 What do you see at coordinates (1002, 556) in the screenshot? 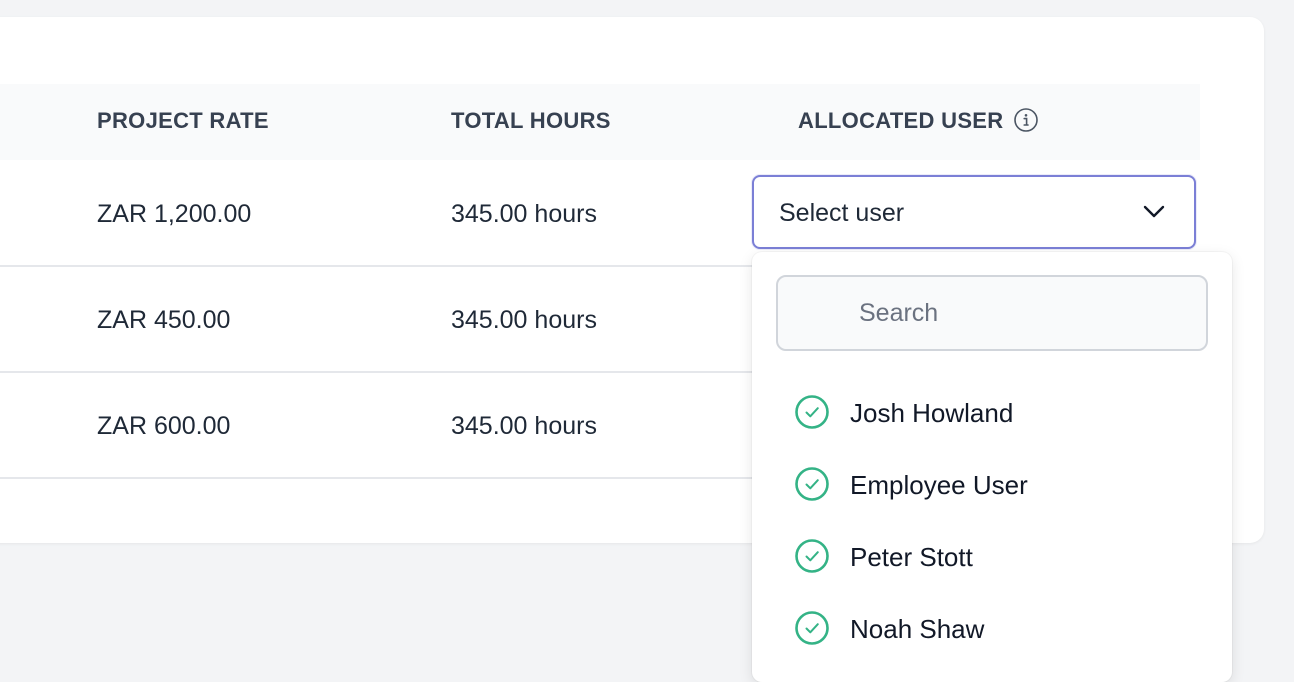
I see `option-peter-stott: Peter Stott` at bounding box center [1002, 556].